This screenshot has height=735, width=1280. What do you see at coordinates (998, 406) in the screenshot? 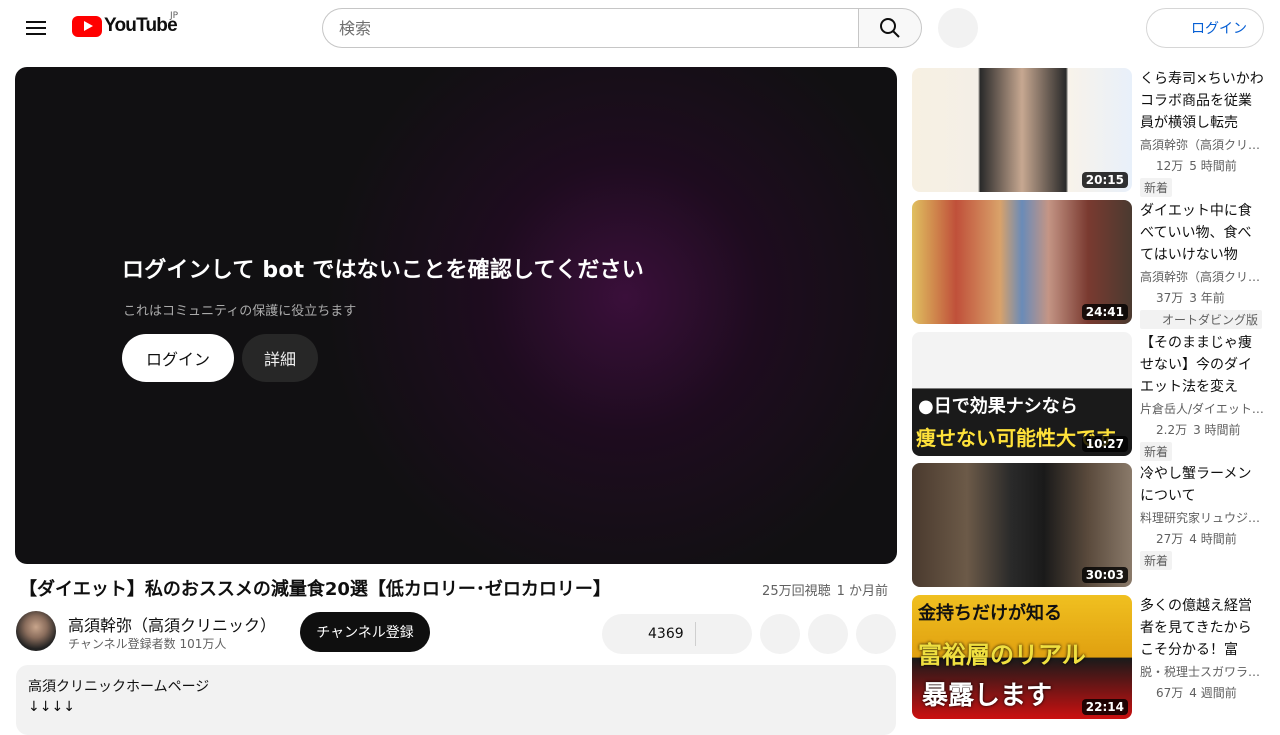
I see `thumbnail-caption: ●日で効果ナシなら` at bounding box center [998, 406].